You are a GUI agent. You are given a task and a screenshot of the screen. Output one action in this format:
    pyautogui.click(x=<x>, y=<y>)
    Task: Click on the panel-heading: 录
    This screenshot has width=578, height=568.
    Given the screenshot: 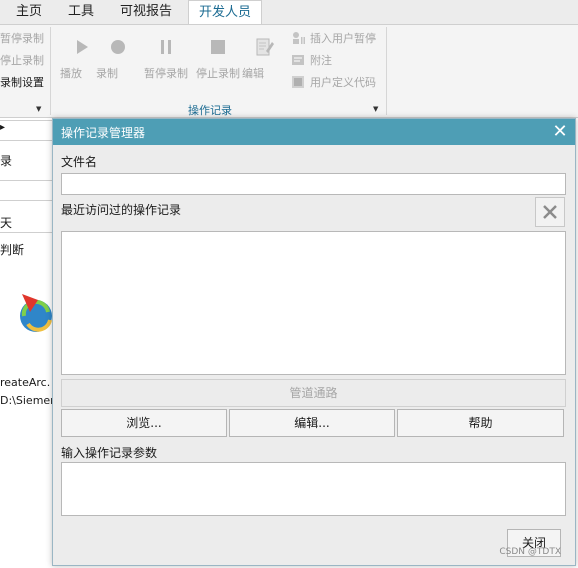 What is the action you would take?
    pyautogui.click(x=6, y=161)
    